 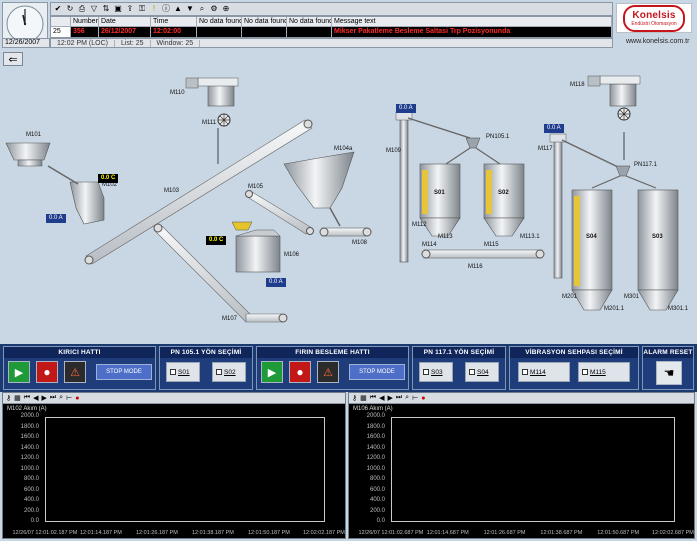 What do you see at coordinates (319, 189) in the screenshot?
I see `mixer-m104a` at bounding box center [319, 189].